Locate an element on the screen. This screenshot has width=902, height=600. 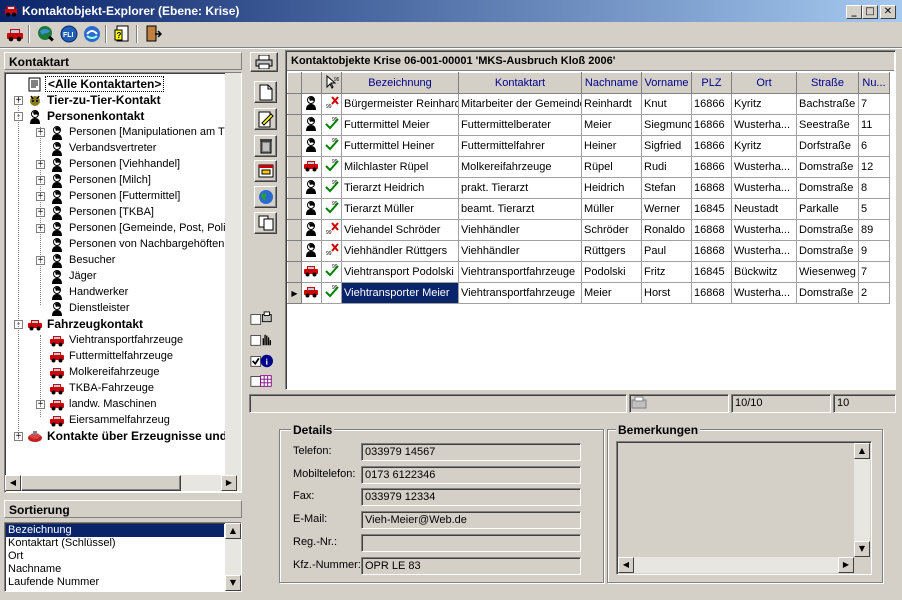
column-header: Kontaktart is located at coordinates (520, 83).